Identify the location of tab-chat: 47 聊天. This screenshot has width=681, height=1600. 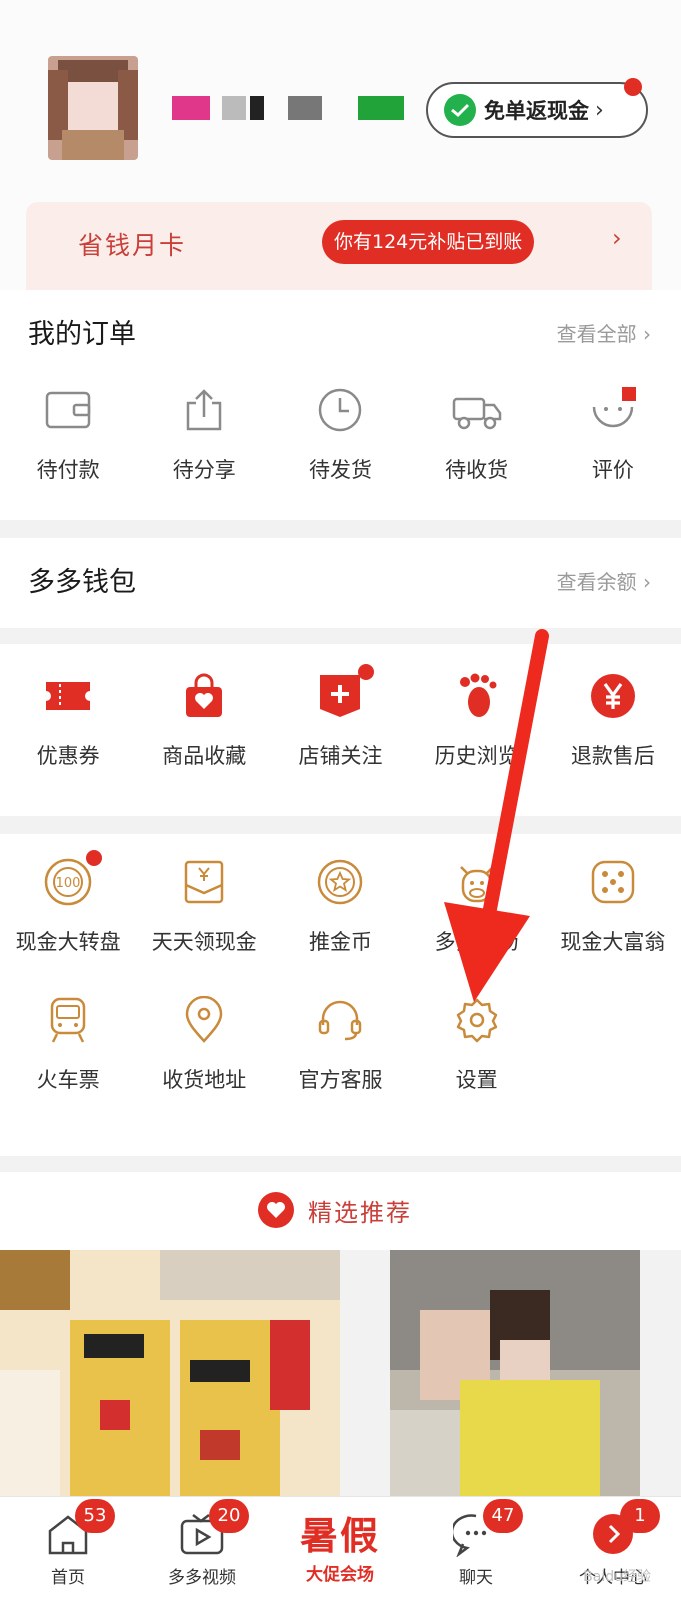
(476, 1548).